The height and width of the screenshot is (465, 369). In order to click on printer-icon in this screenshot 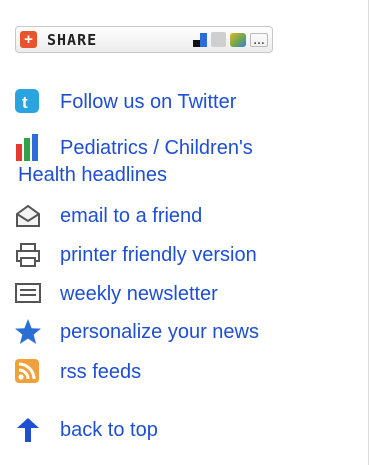, I will do `click(28, 255)`.